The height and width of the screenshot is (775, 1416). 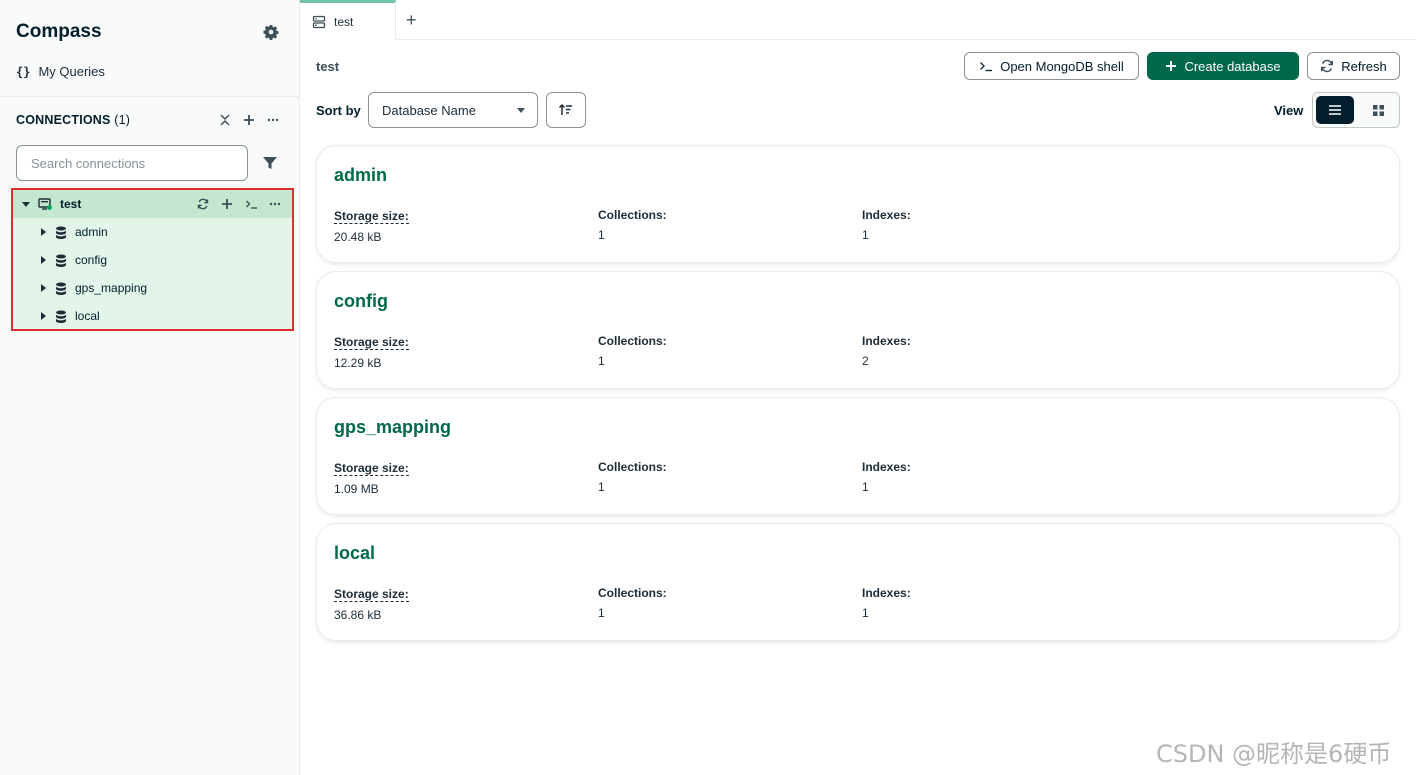 I want to click on refresh-button: Refresh, so click(x=1353, y=66).